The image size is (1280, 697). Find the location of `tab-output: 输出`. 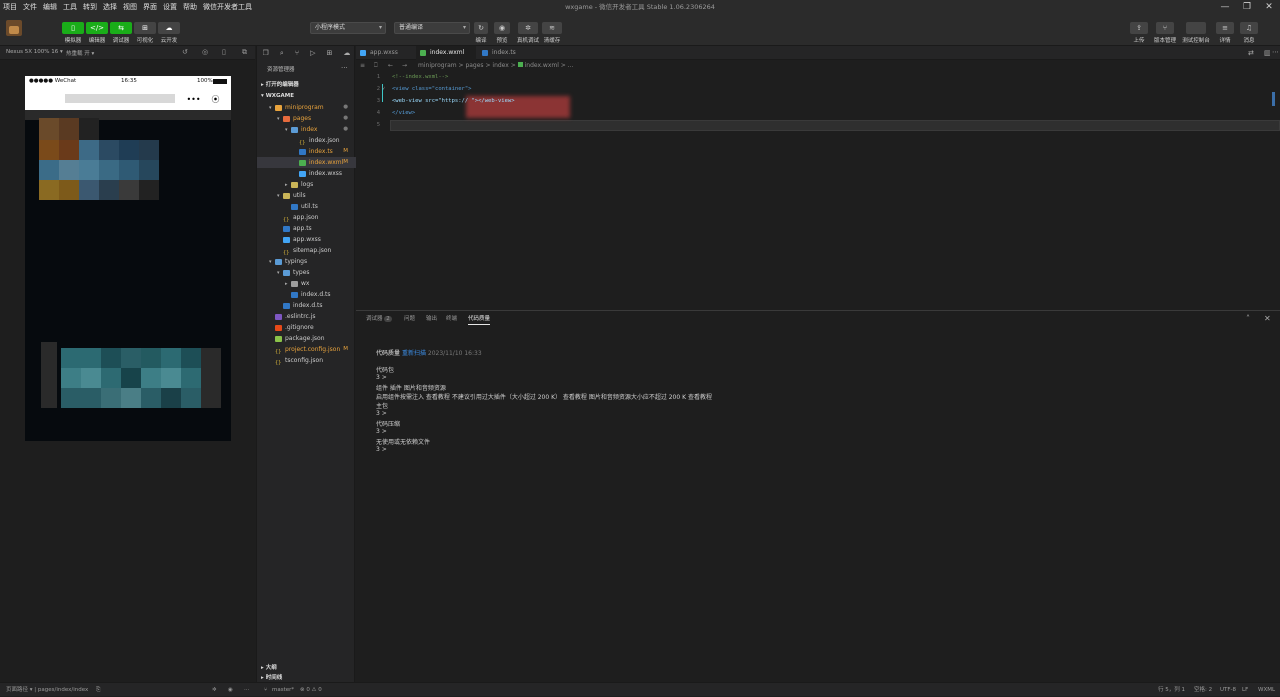

tab-output: 输出 is located at coordinates (431, 319).